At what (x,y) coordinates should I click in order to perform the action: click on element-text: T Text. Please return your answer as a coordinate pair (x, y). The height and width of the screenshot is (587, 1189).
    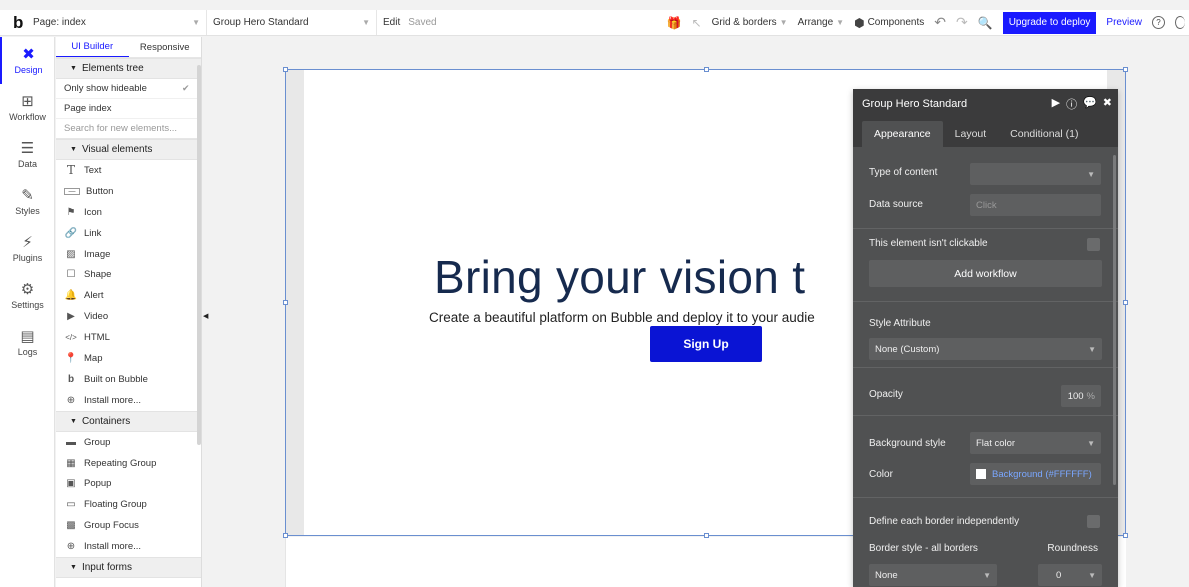
    Looking at the image, I should click on (128, 170).